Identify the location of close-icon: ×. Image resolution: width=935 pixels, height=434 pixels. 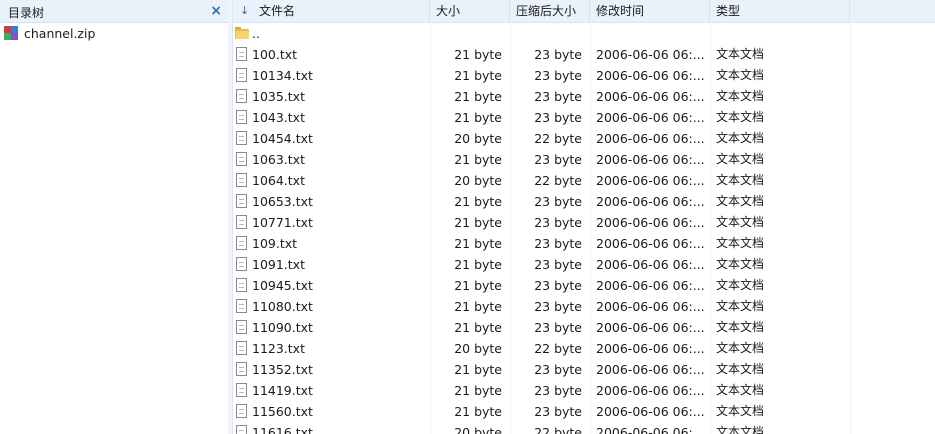
(216, 11).